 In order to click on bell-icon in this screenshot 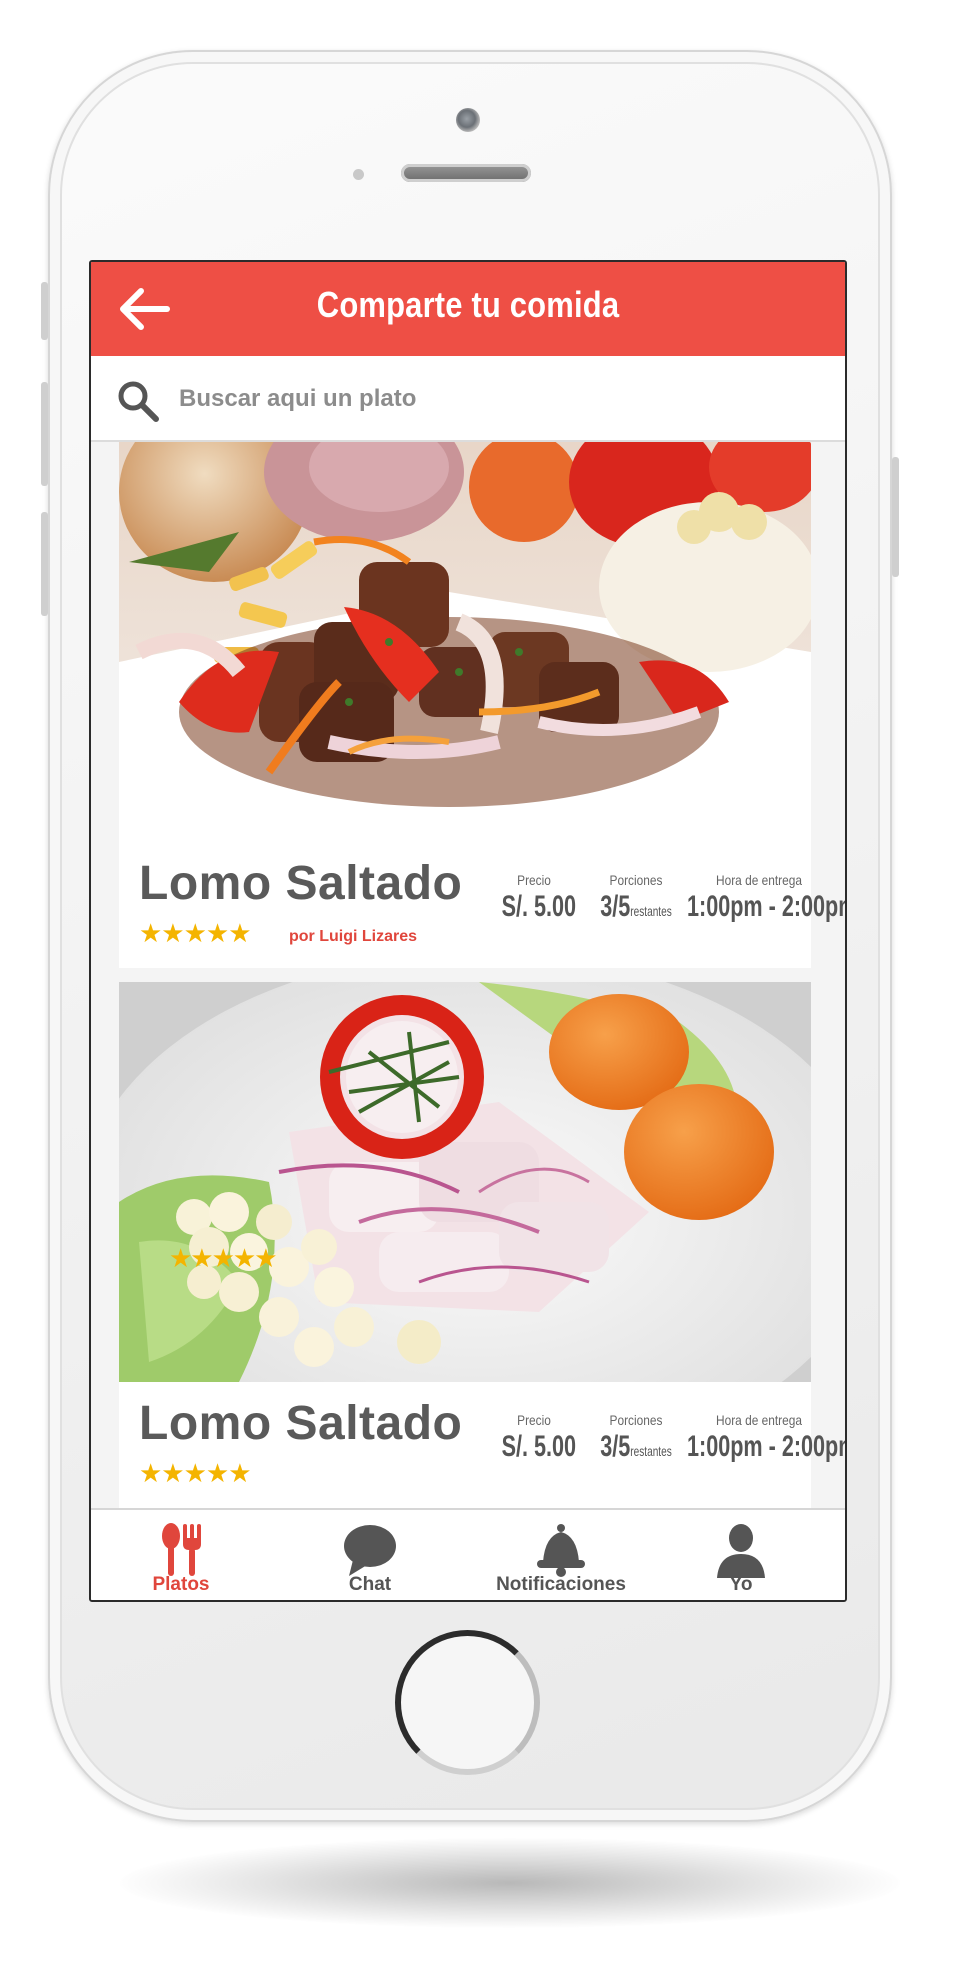, I will do `click(561, 1550)`.